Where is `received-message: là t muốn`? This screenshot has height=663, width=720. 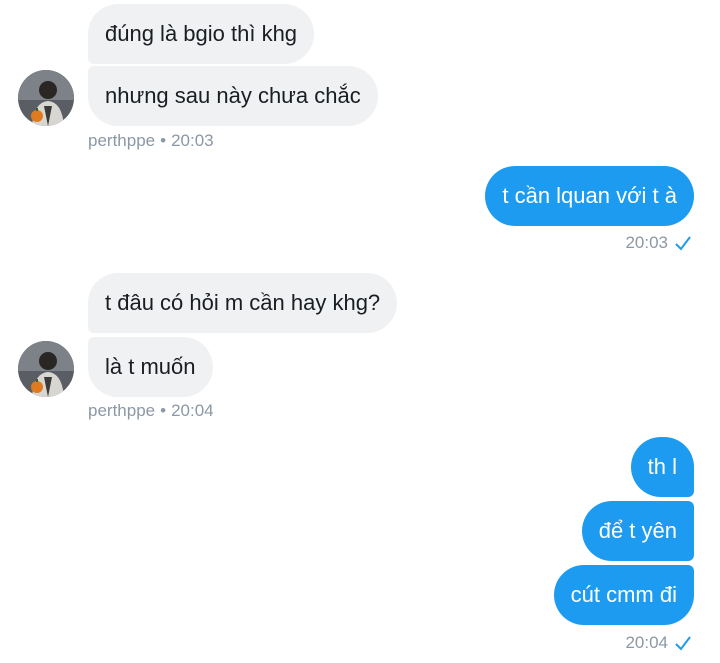 received-message: là t muốn is located at coordinates (150, 367).